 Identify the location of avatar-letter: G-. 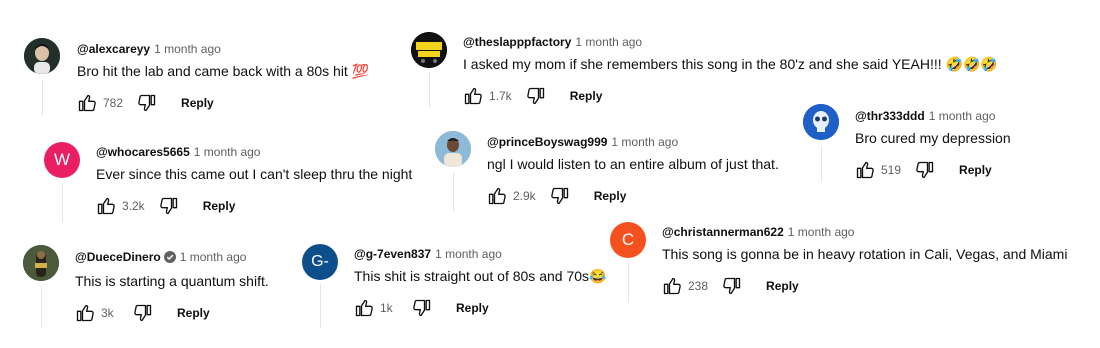
(320, 261).